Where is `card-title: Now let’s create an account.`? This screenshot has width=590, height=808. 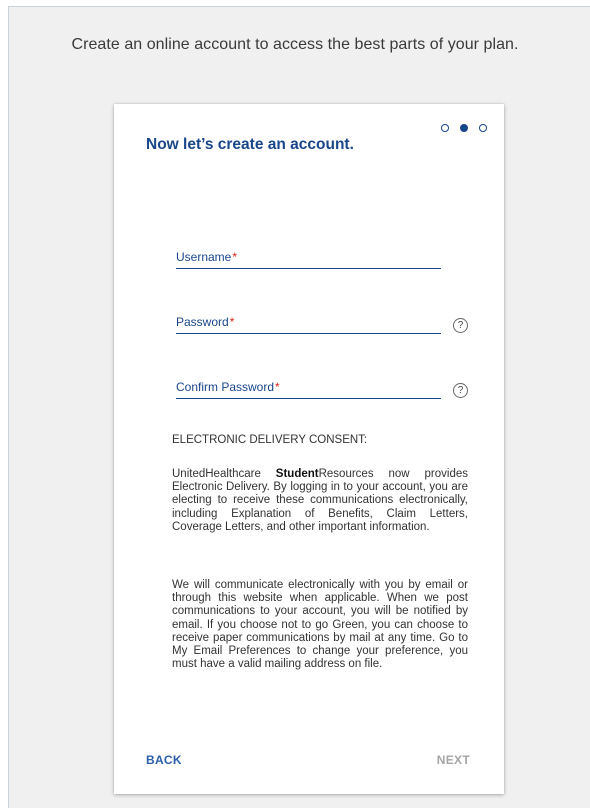
card-title: Now let’s create an account. is located at coordinates (250, 144).